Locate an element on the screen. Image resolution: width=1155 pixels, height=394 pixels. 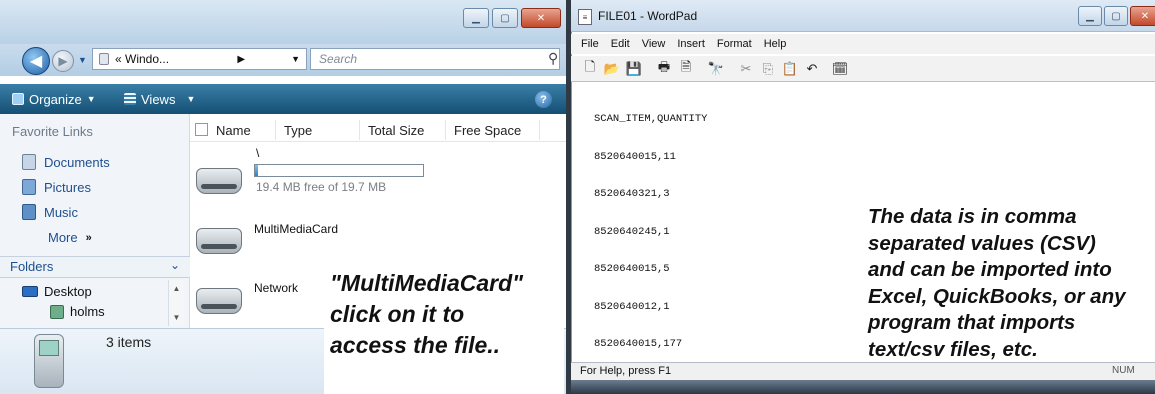
column-type: Type is located at coordinates (319, 130).